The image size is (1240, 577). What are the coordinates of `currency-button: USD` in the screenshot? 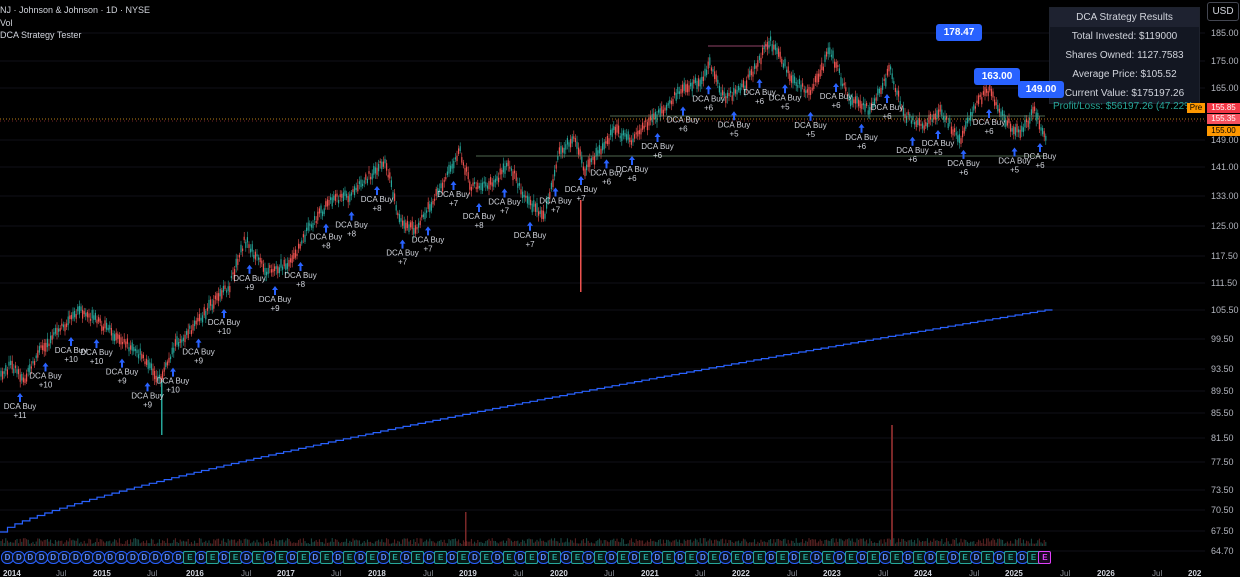 It's located at (1223, 11).